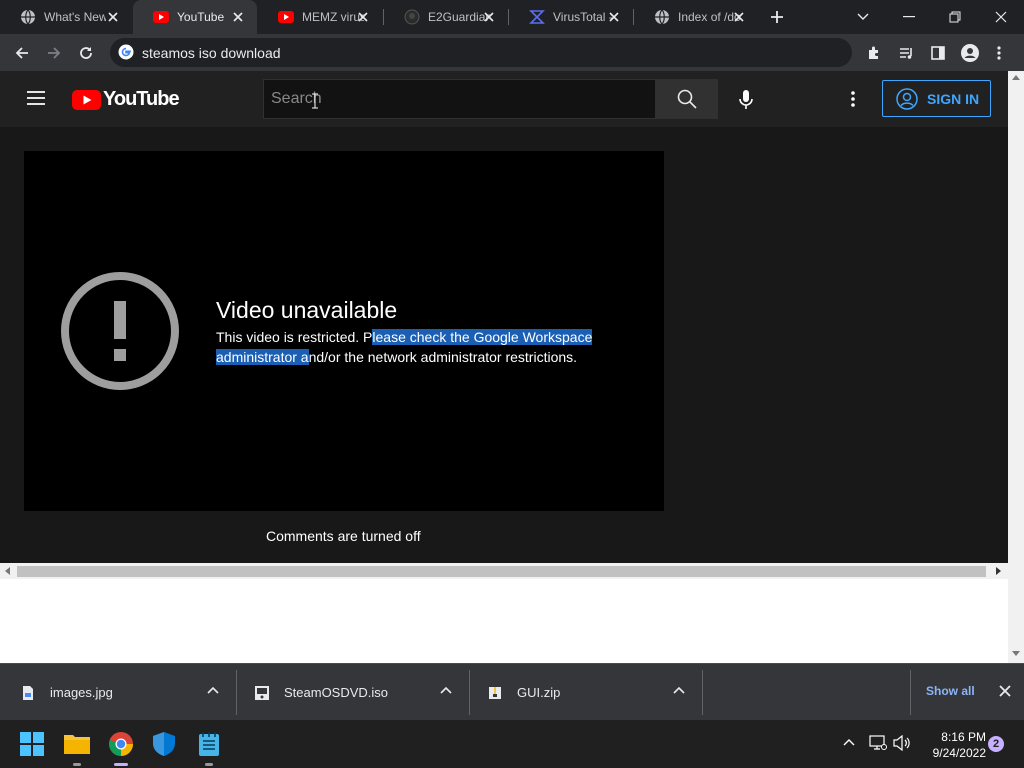 The height and width of the screenshot is (768, 1024). I want to click on virustotal-icon, so click(537, 17).